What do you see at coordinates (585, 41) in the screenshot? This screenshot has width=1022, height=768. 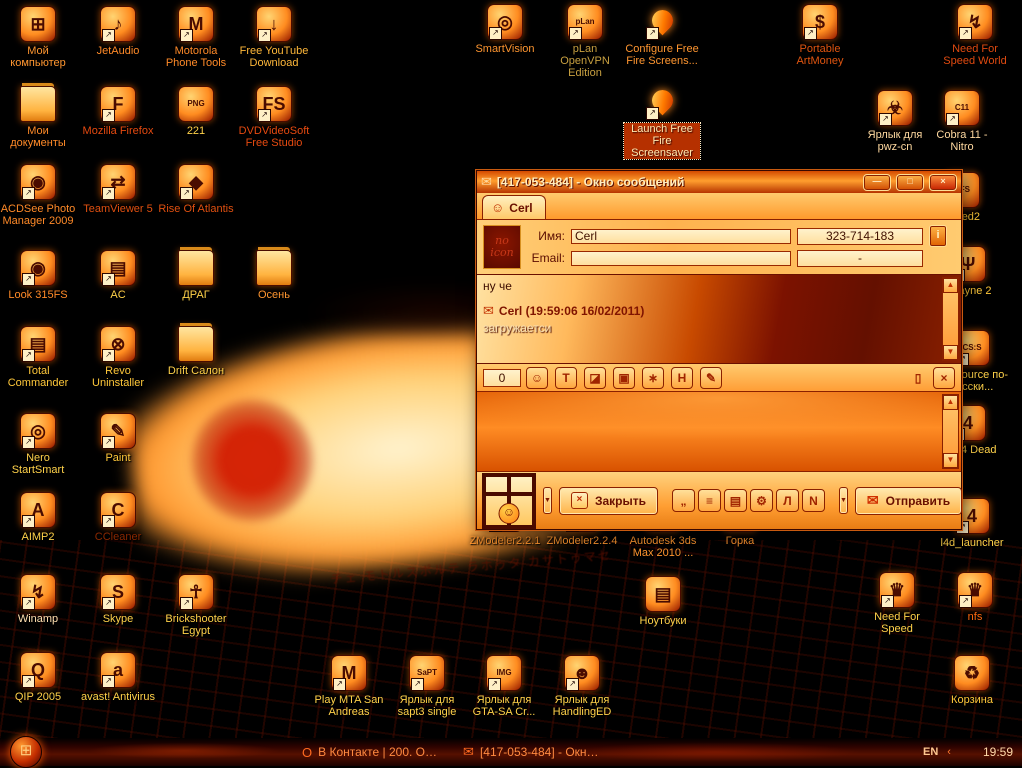 I see `icon-plan-openvpn: pLan ↗ pLan OpenVPN Edition` at bounding box center [585, 41].